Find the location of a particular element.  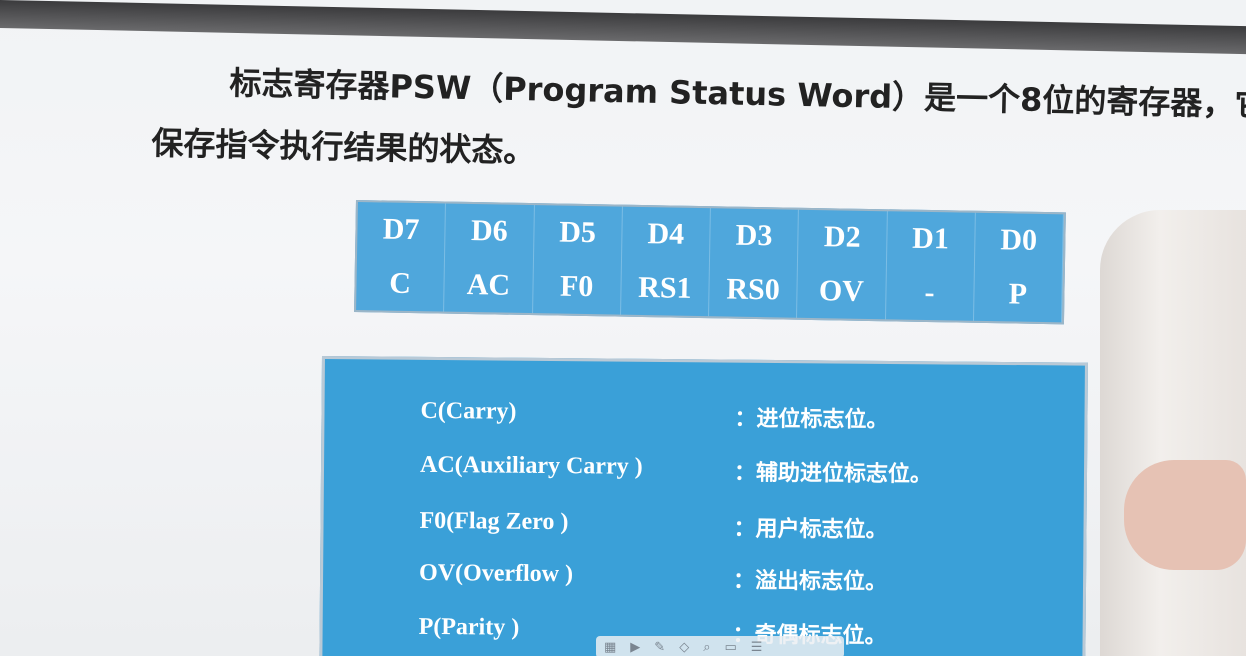

description-row: C(Carry) ：进位标志位。 is located at coordinates (740, 417).